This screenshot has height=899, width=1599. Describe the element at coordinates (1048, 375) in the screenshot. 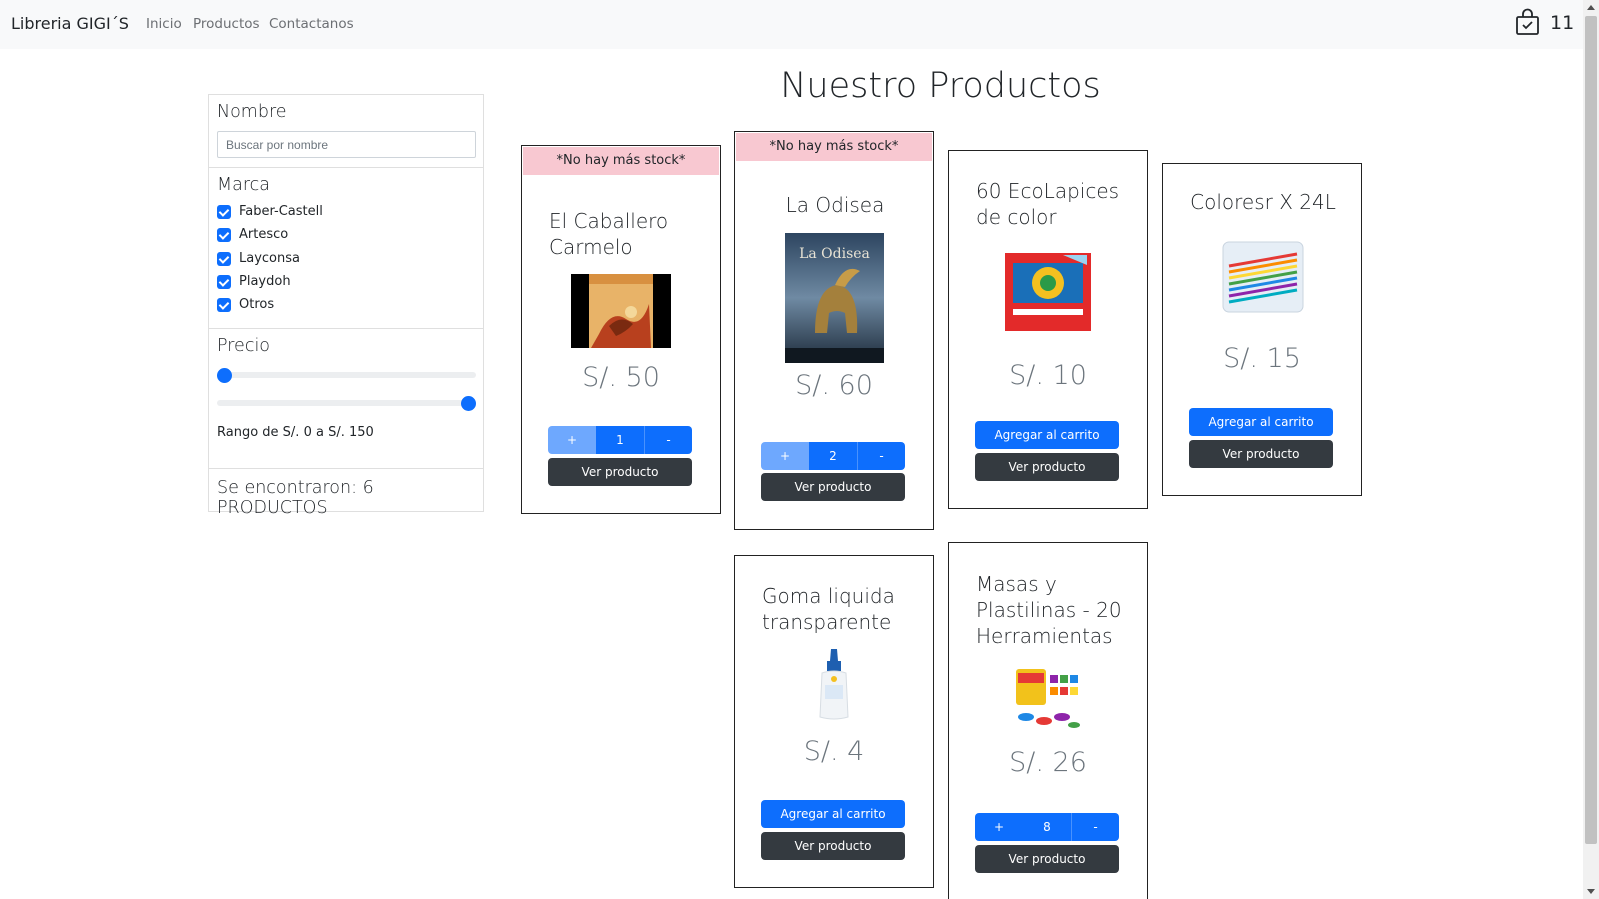

I see `product-price: S/. 10` at that location.